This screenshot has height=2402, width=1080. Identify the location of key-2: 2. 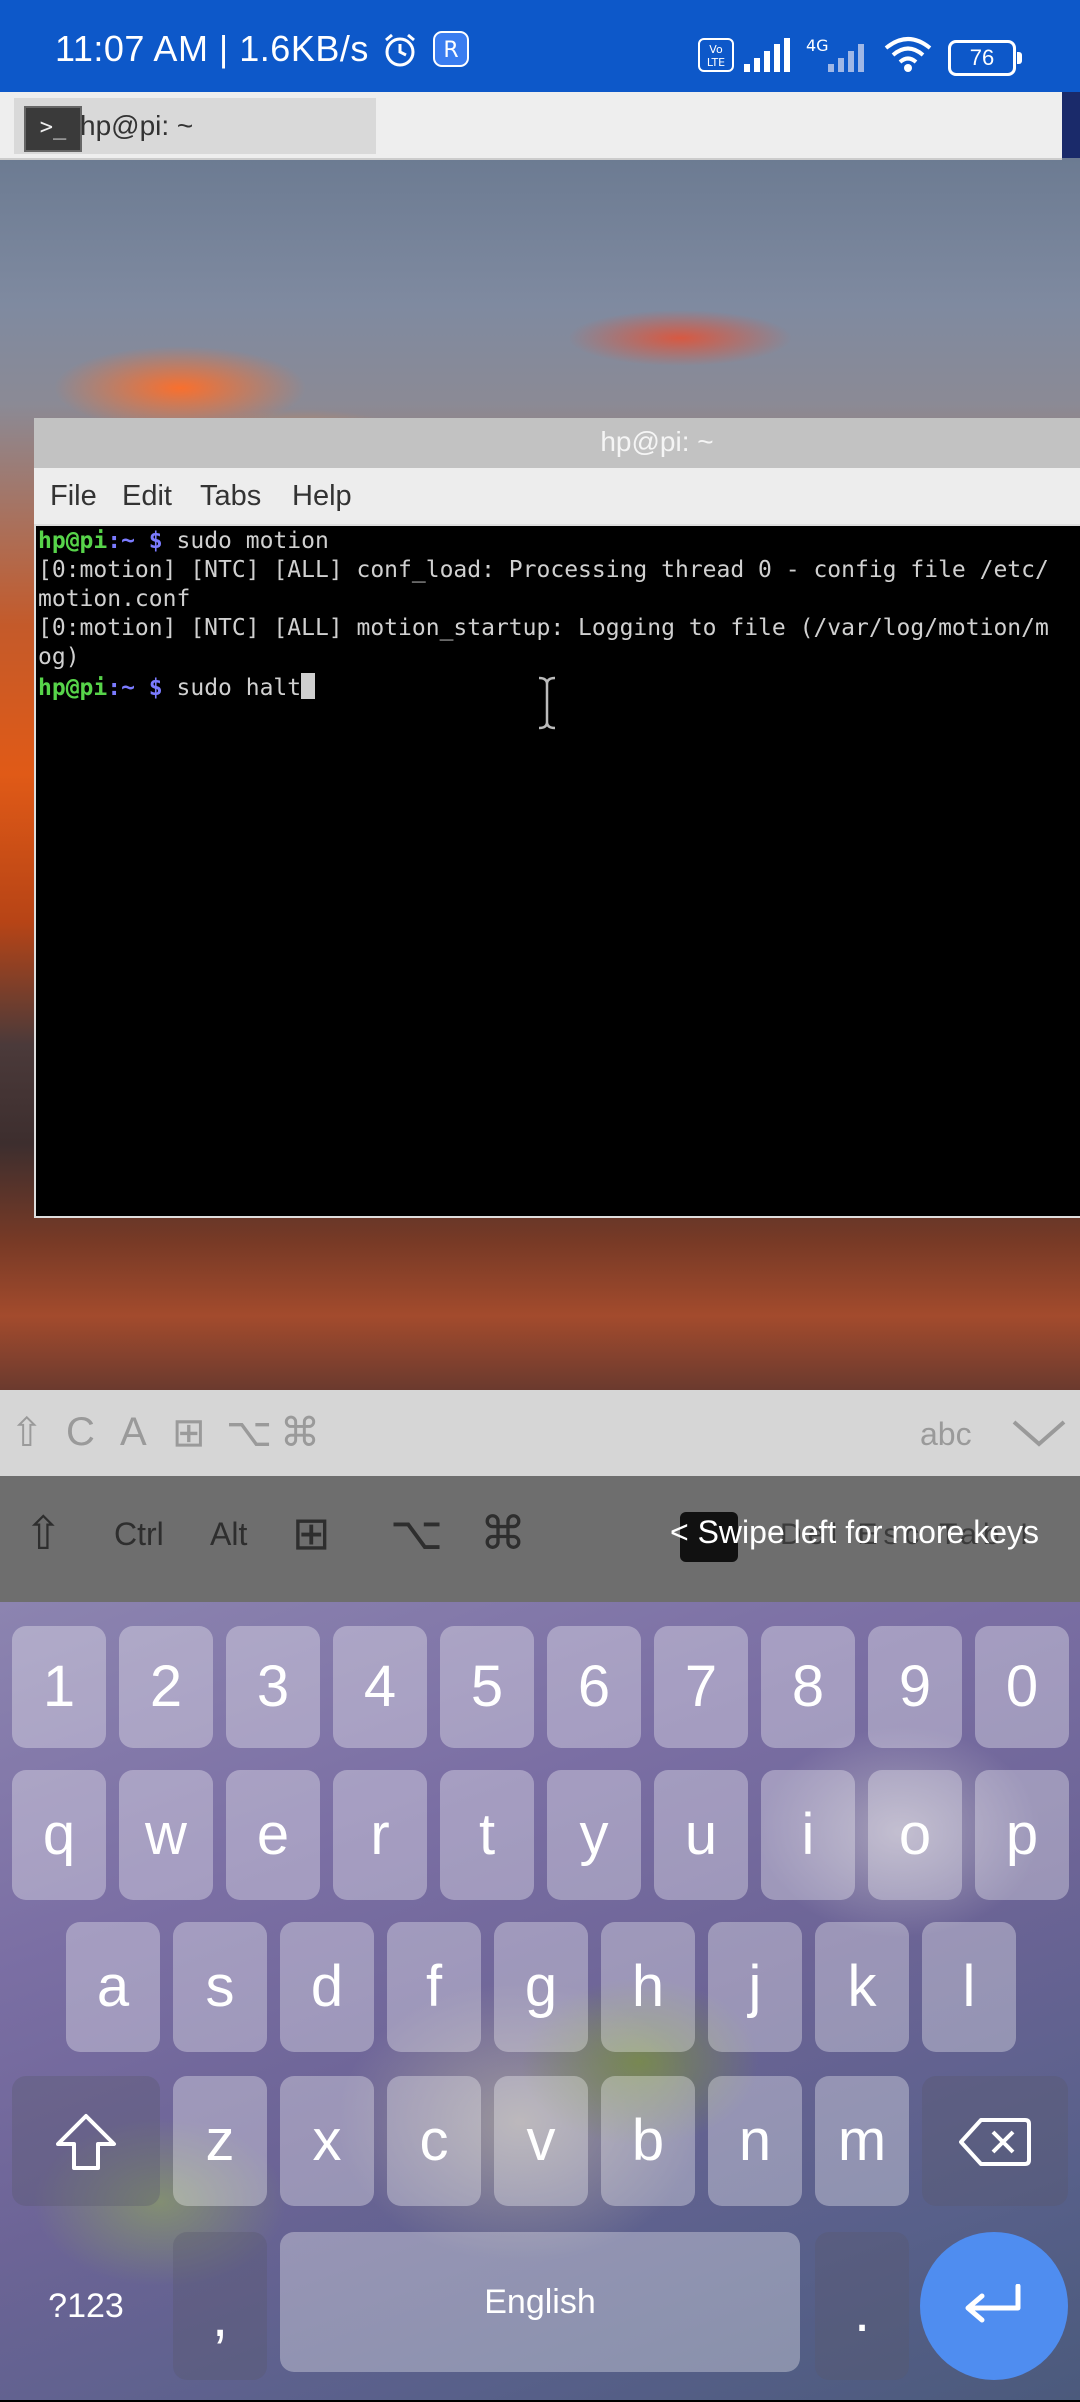
(166, 1687).